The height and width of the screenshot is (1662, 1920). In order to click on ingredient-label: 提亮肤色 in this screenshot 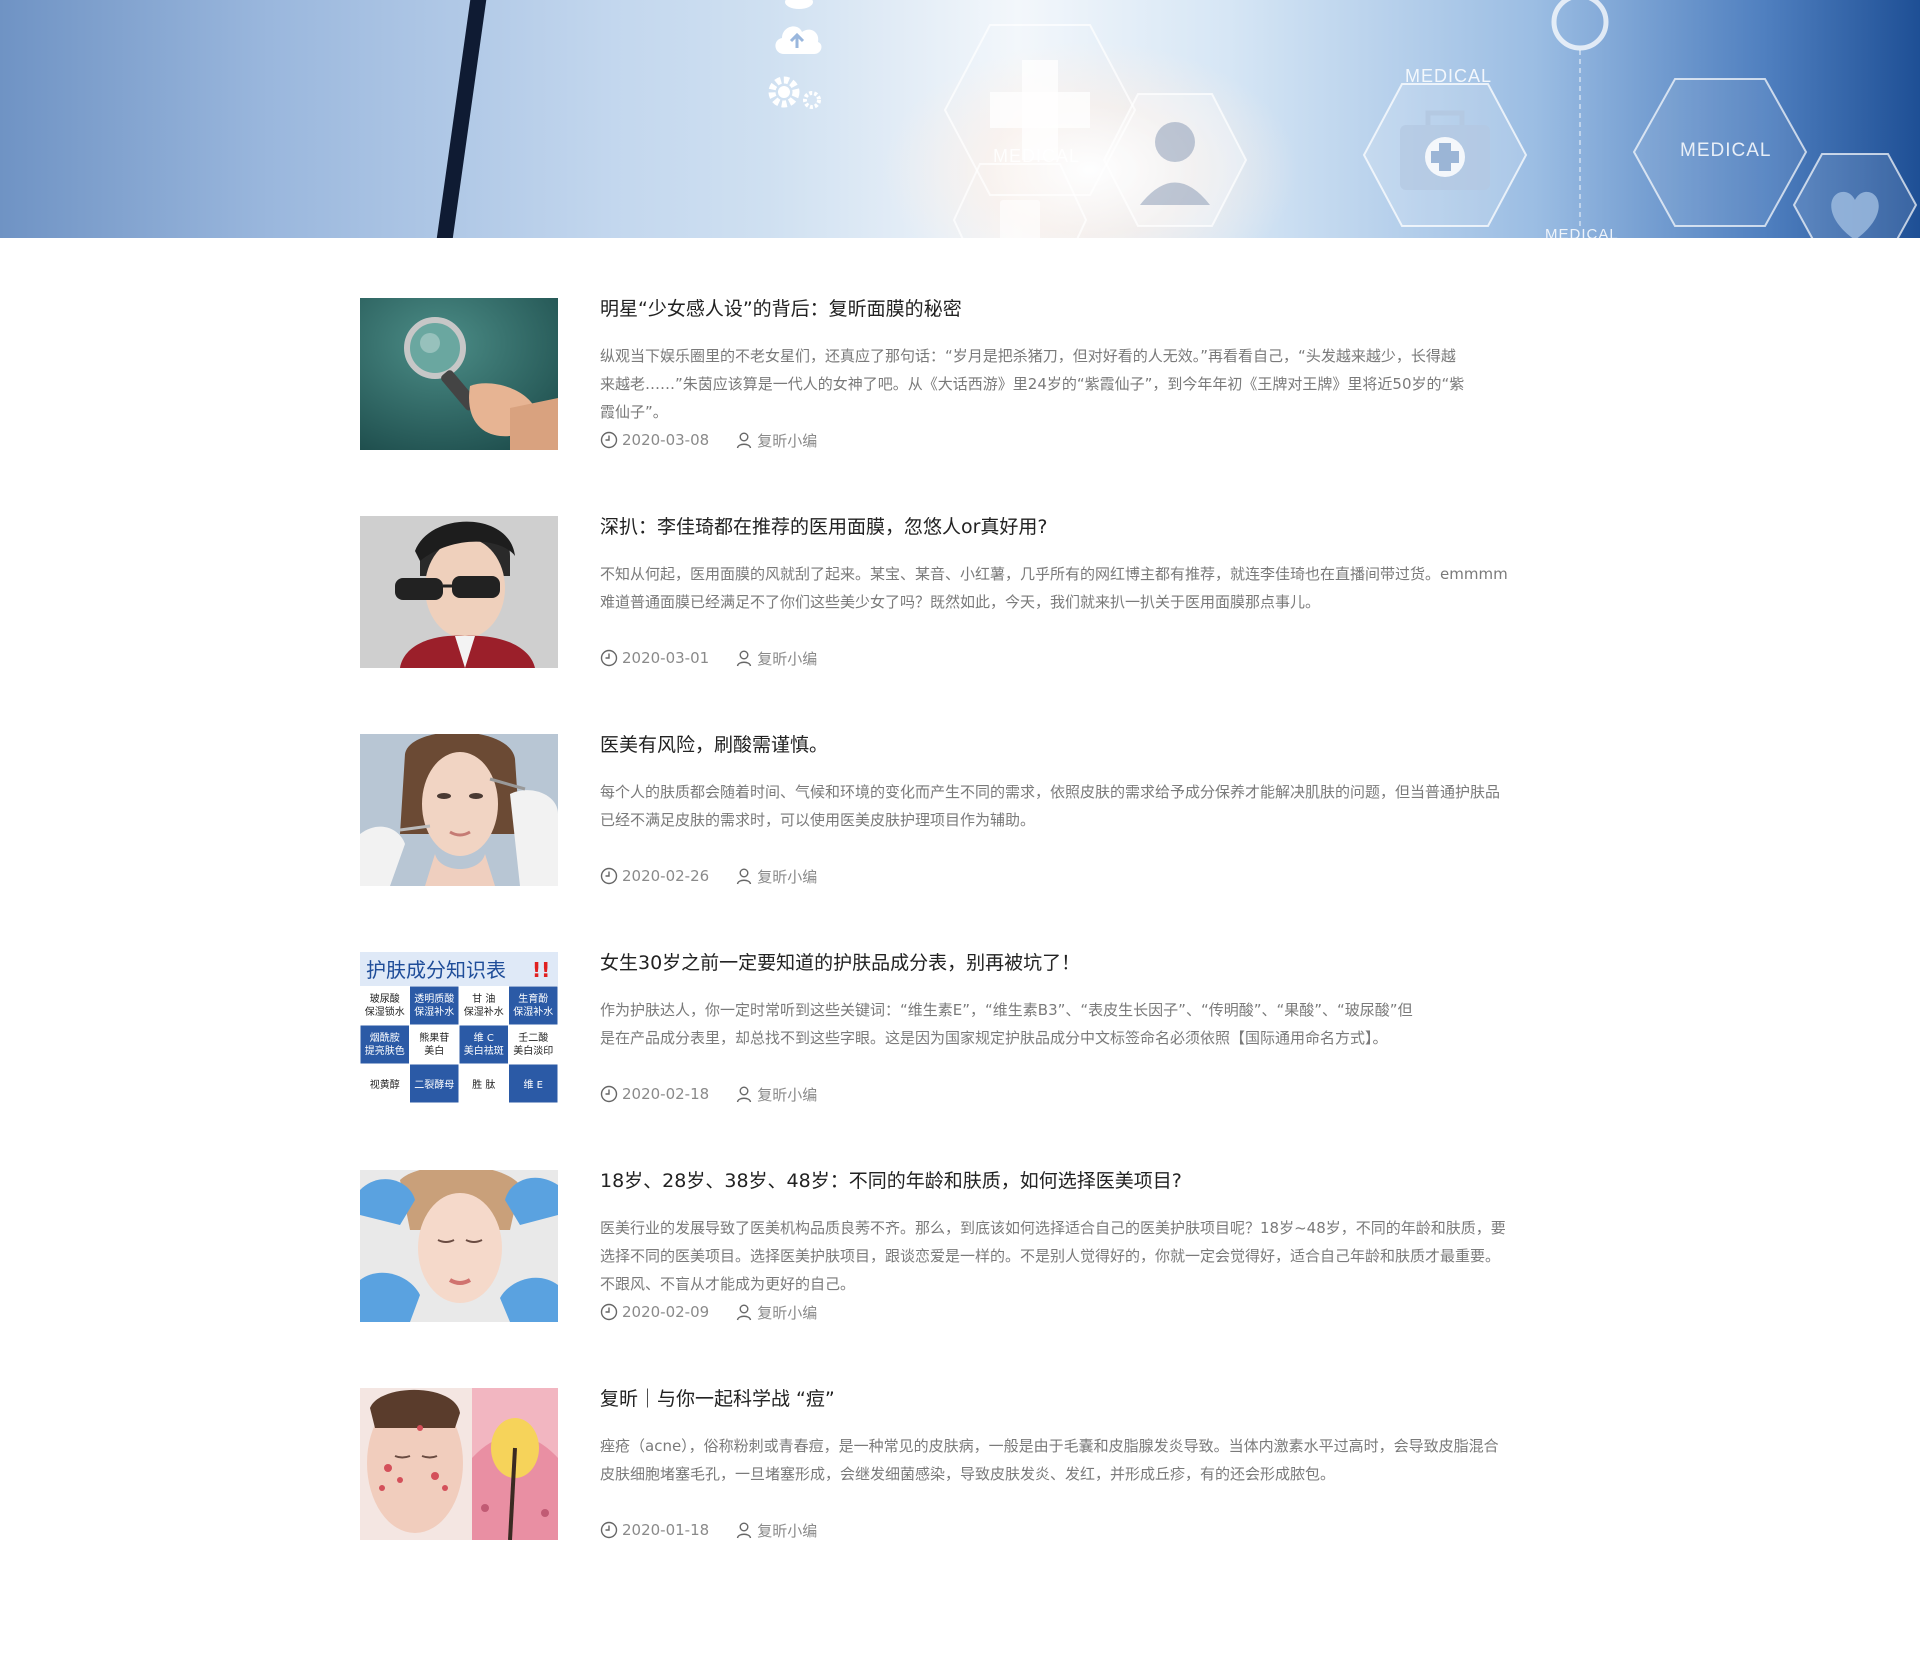, I will do `click(385, 1050)`.